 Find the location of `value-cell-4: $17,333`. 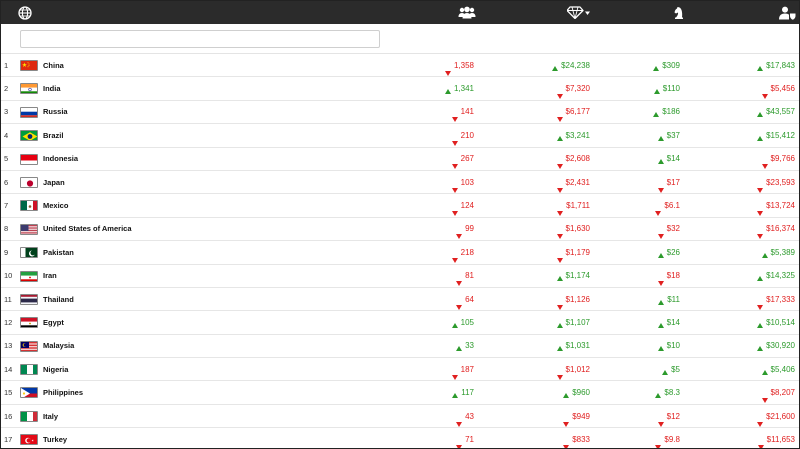

value-cell-4: $17,333 is located at coordinates (776, 299).